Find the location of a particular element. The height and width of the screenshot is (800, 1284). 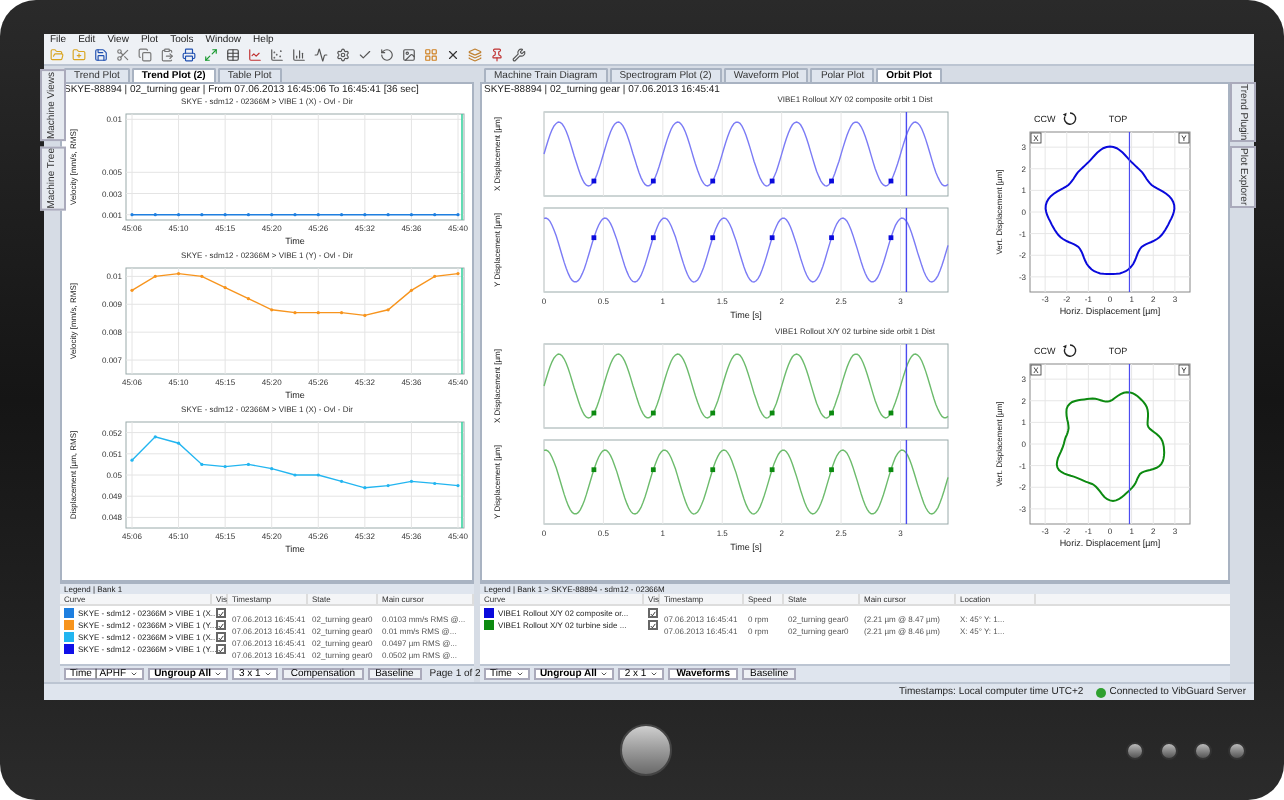

close-icon is located at coordinates (453, 55).